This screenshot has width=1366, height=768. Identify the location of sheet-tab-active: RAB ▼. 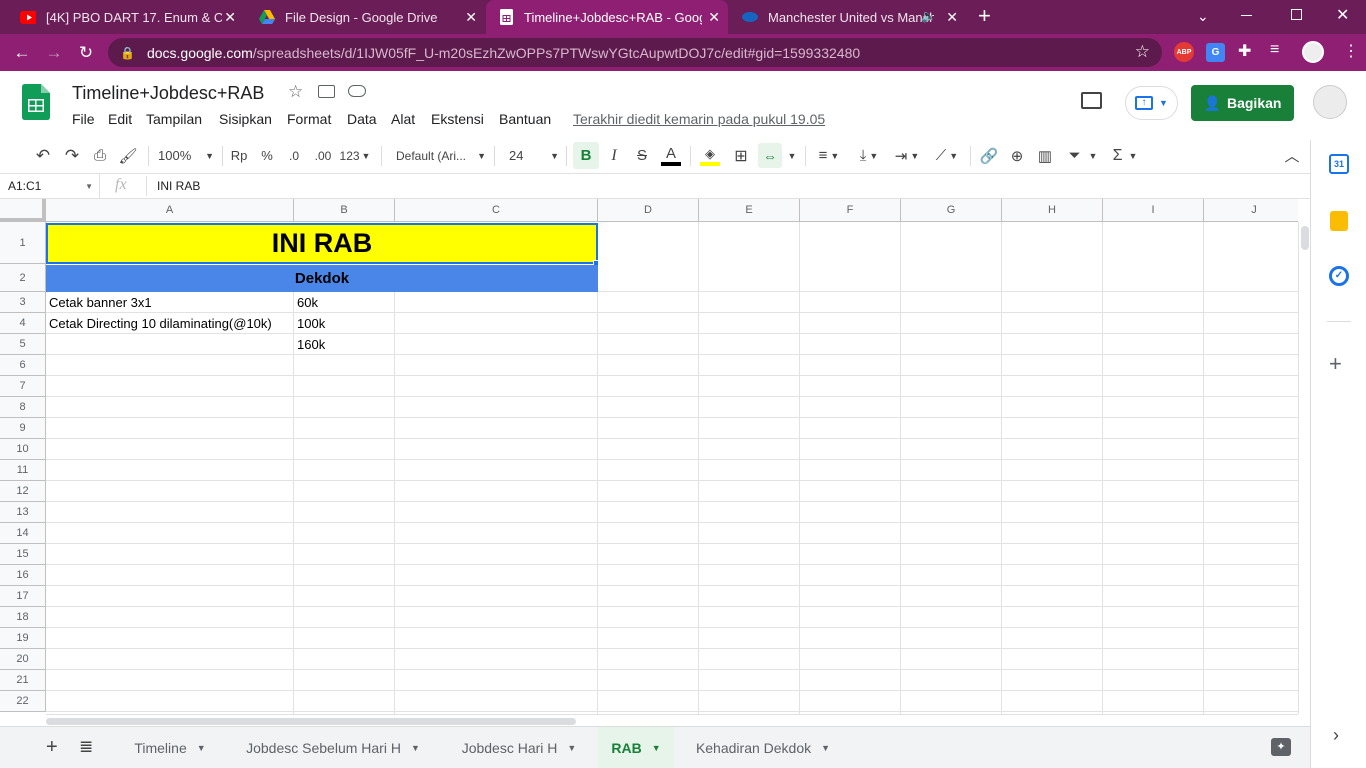
(636, 747).